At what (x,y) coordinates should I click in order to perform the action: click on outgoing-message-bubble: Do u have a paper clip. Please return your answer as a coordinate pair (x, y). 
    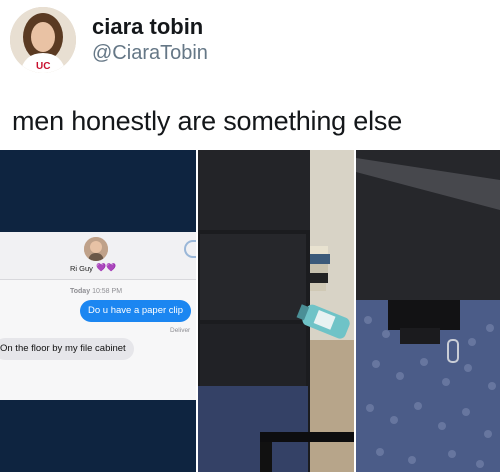
    Looking at the image, I should click on (136, 311).